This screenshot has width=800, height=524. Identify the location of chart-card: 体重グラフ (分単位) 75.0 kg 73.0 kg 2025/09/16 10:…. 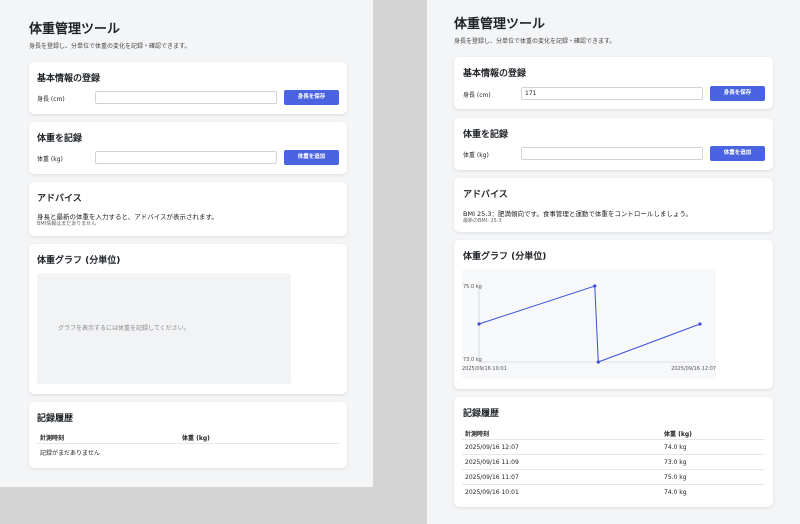
(613, 314).